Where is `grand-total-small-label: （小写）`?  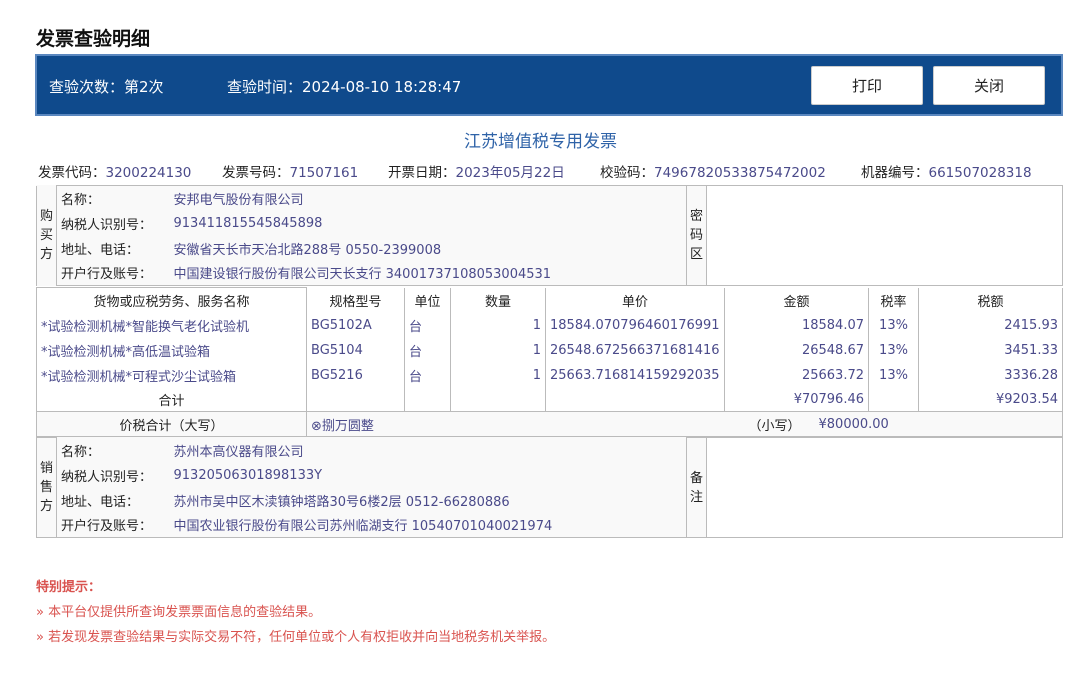 grand-total-small-label: （小写） is located at coordinates (764, 424).